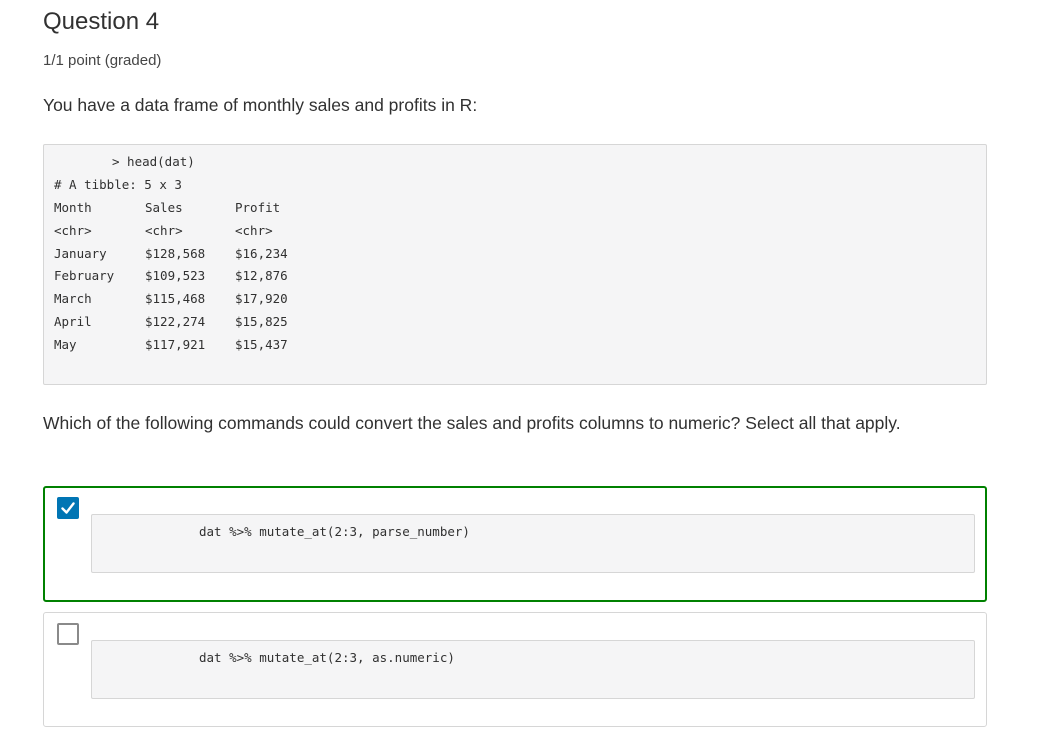 This screenshot has width=1042, height=734. Describe the element at coordinates (261, 275) in the screenshot. I see `table-cell: $12,876` at that location.